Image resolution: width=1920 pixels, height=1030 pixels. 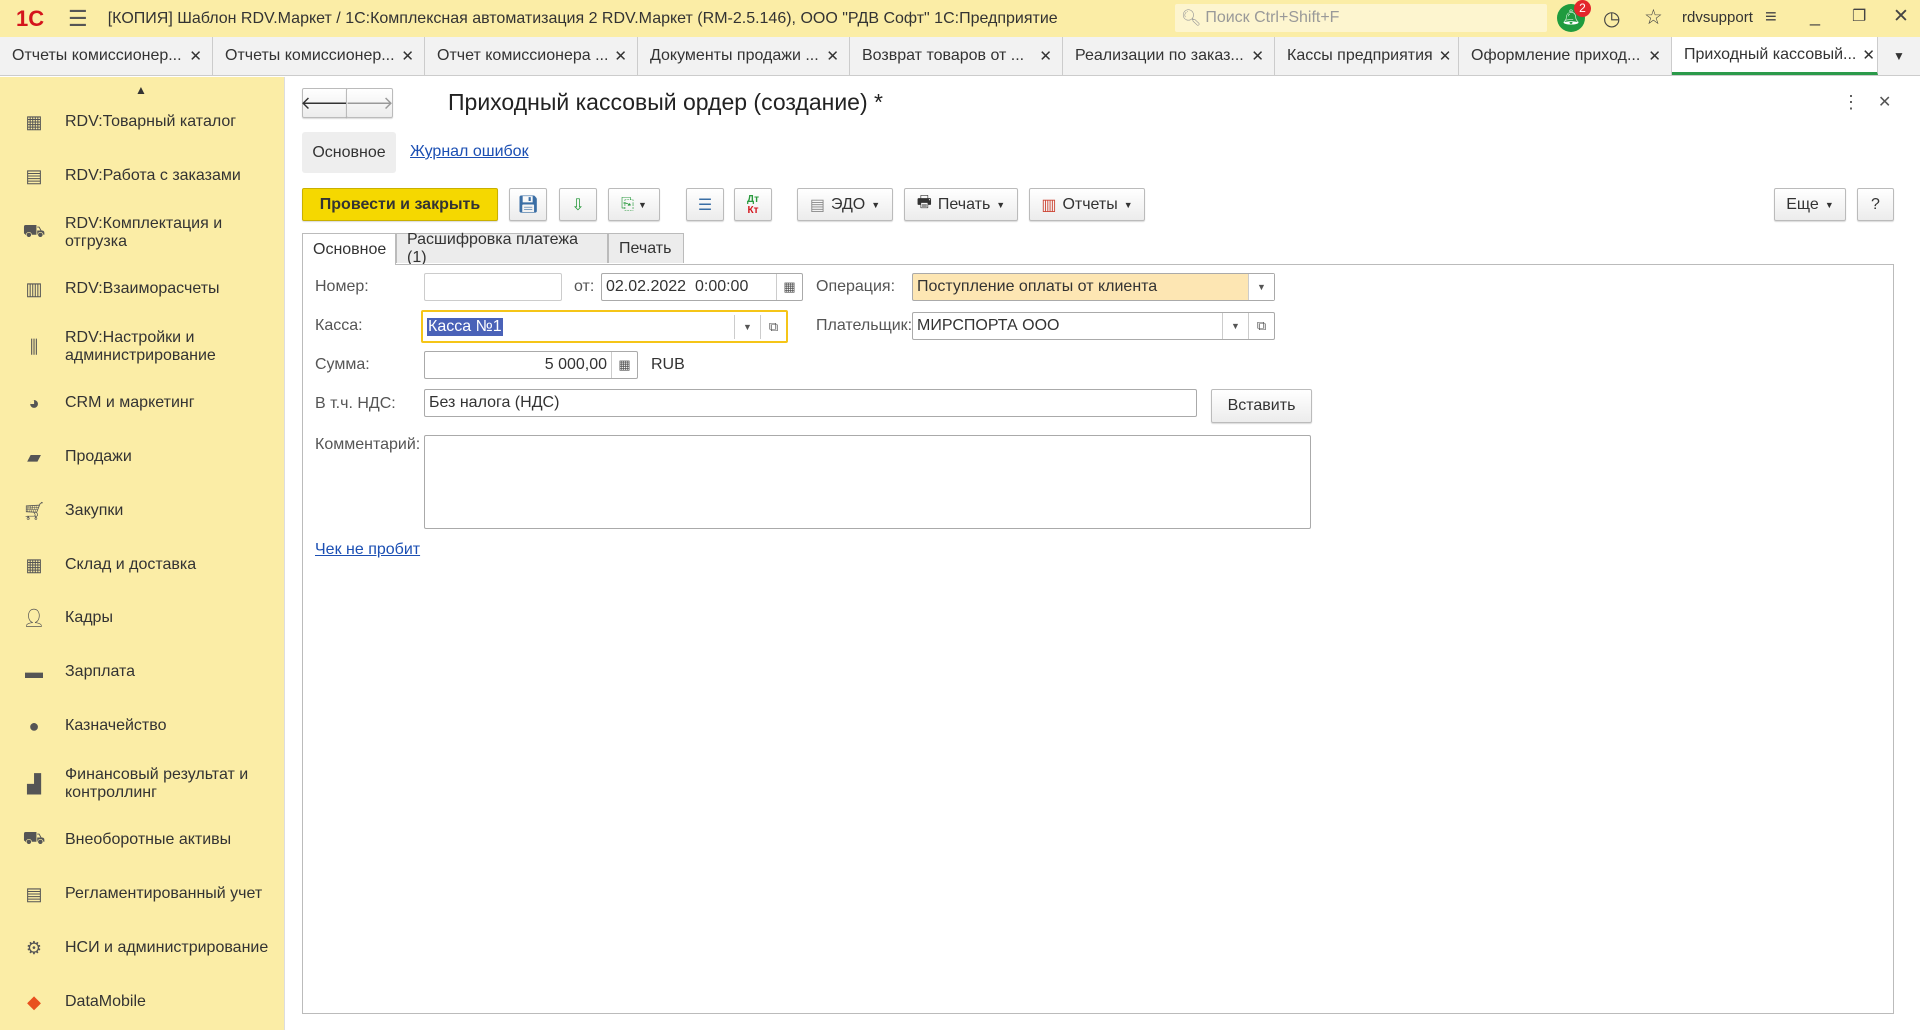 What do you see at coordinates (817, 205) in the screenshot?
I see `edo-icon: ▤` at bounding box center [817, 205].